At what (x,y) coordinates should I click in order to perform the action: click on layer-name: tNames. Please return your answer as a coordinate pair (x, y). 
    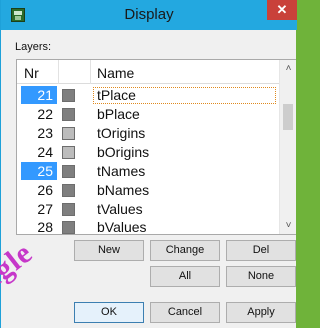
    Looking at the image, I should click on (121, 171).